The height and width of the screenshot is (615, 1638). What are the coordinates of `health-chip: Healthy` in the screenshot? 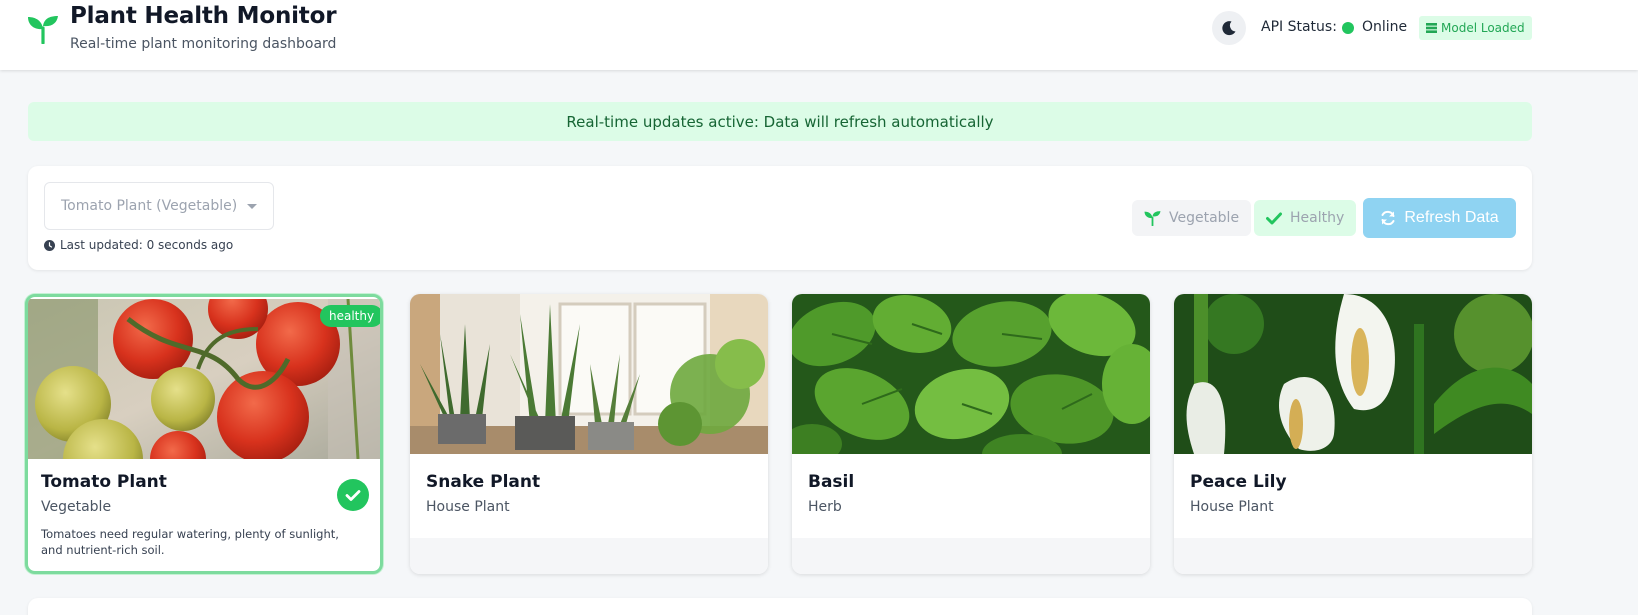 It's located at (1305, 218).